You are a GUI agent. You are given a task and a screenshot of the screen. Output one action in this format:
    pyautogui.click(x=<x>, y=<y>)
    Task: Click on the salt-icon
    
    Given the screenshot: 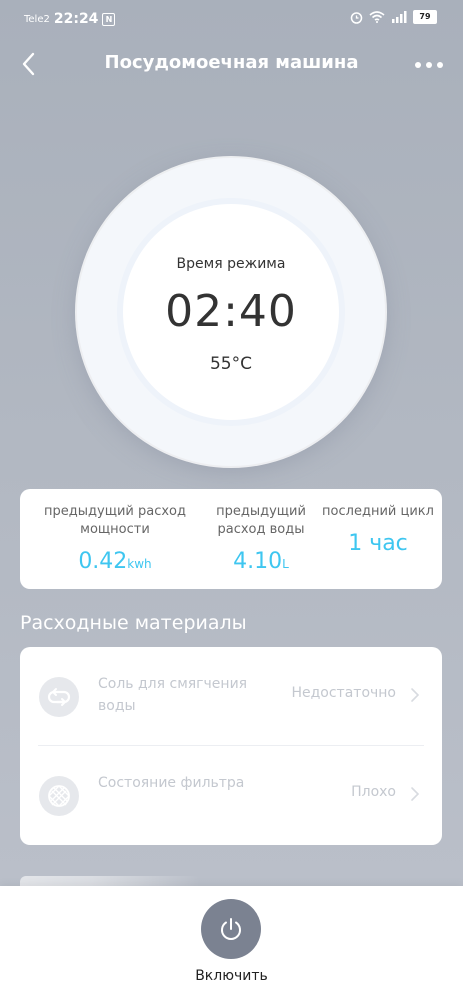 What is the action you would take?
    pyautogui.click(x=59, y=697)
    